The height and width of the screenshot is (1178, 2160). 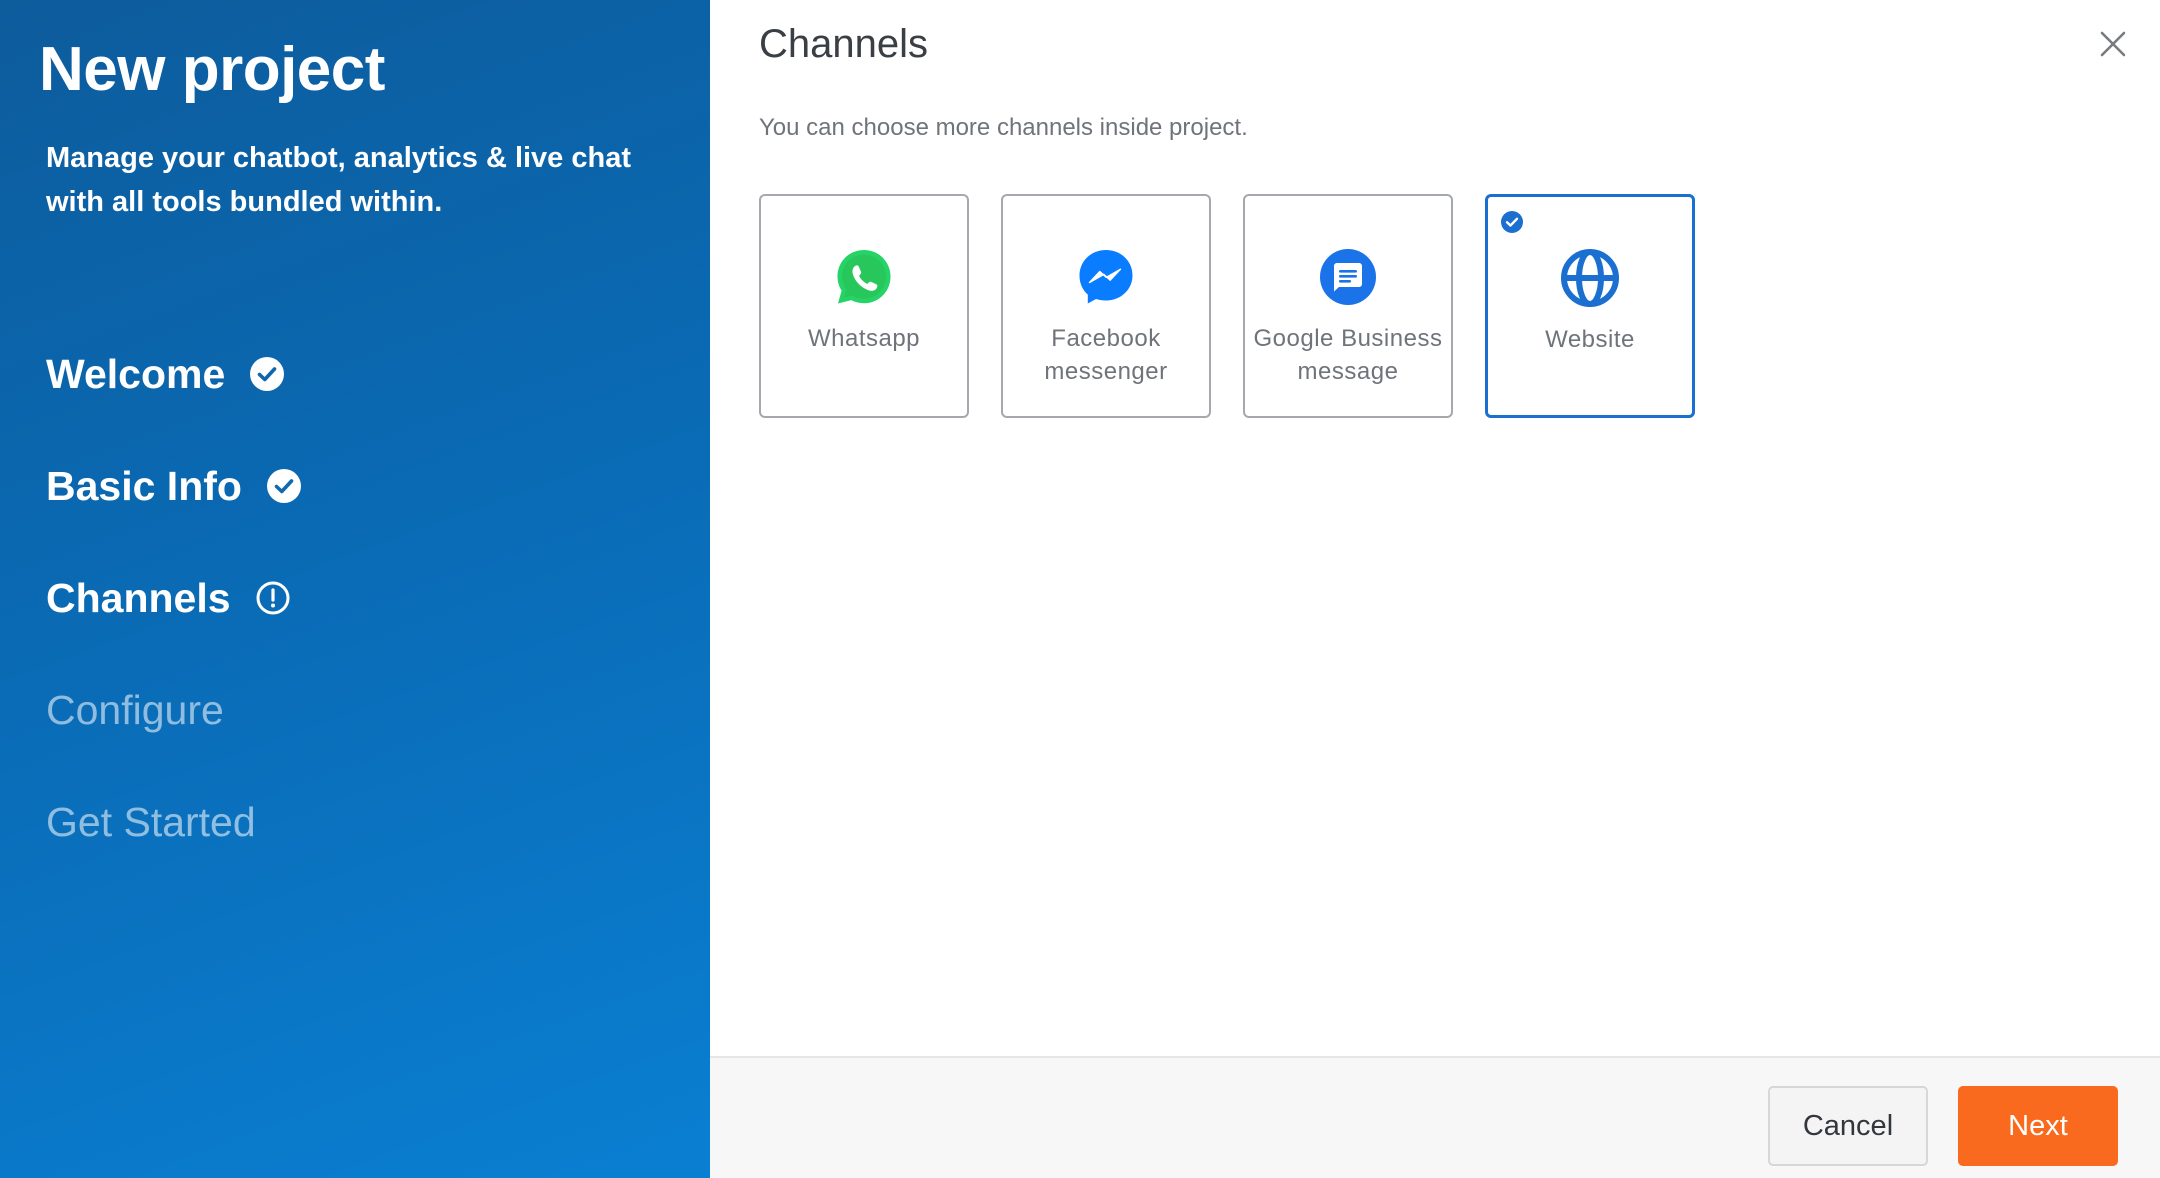 I want to click on selected-check-icon, so click(x=1512, y=222).